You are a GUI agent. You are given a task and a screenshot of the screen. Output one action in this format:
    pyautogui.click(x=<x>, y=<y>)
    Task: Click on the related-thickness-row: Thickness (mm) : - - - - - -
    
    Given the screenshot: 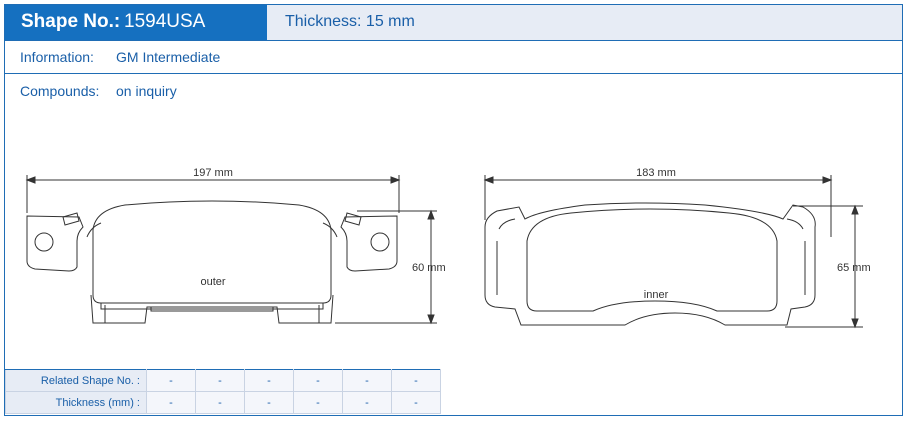 What is the action you would take?
    pyautogui.click(x=223, y=402)
    